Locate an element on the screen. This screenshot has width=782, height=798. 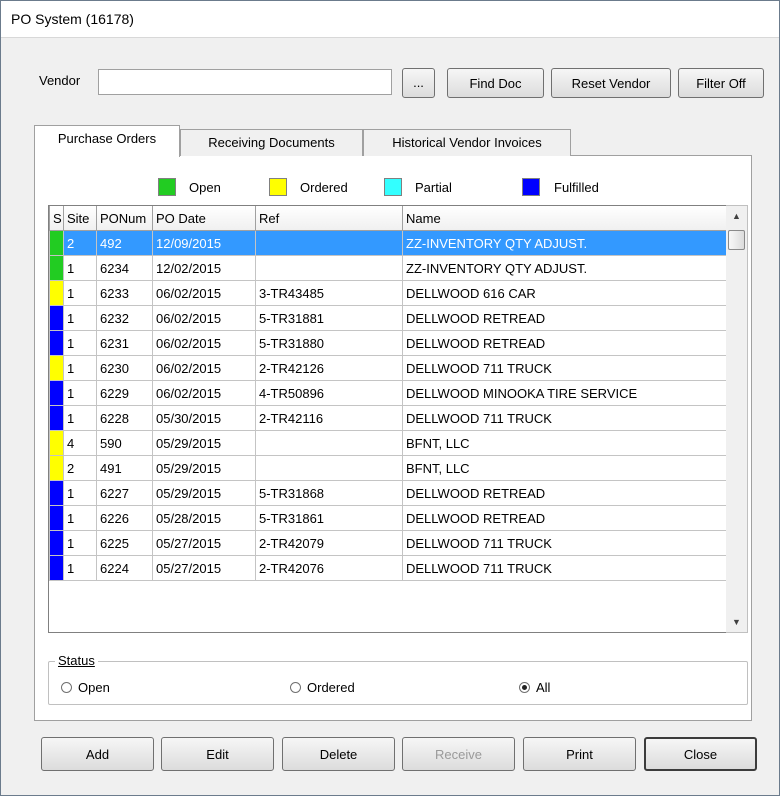
scroll-thumb is located at coordinates (736, 240).